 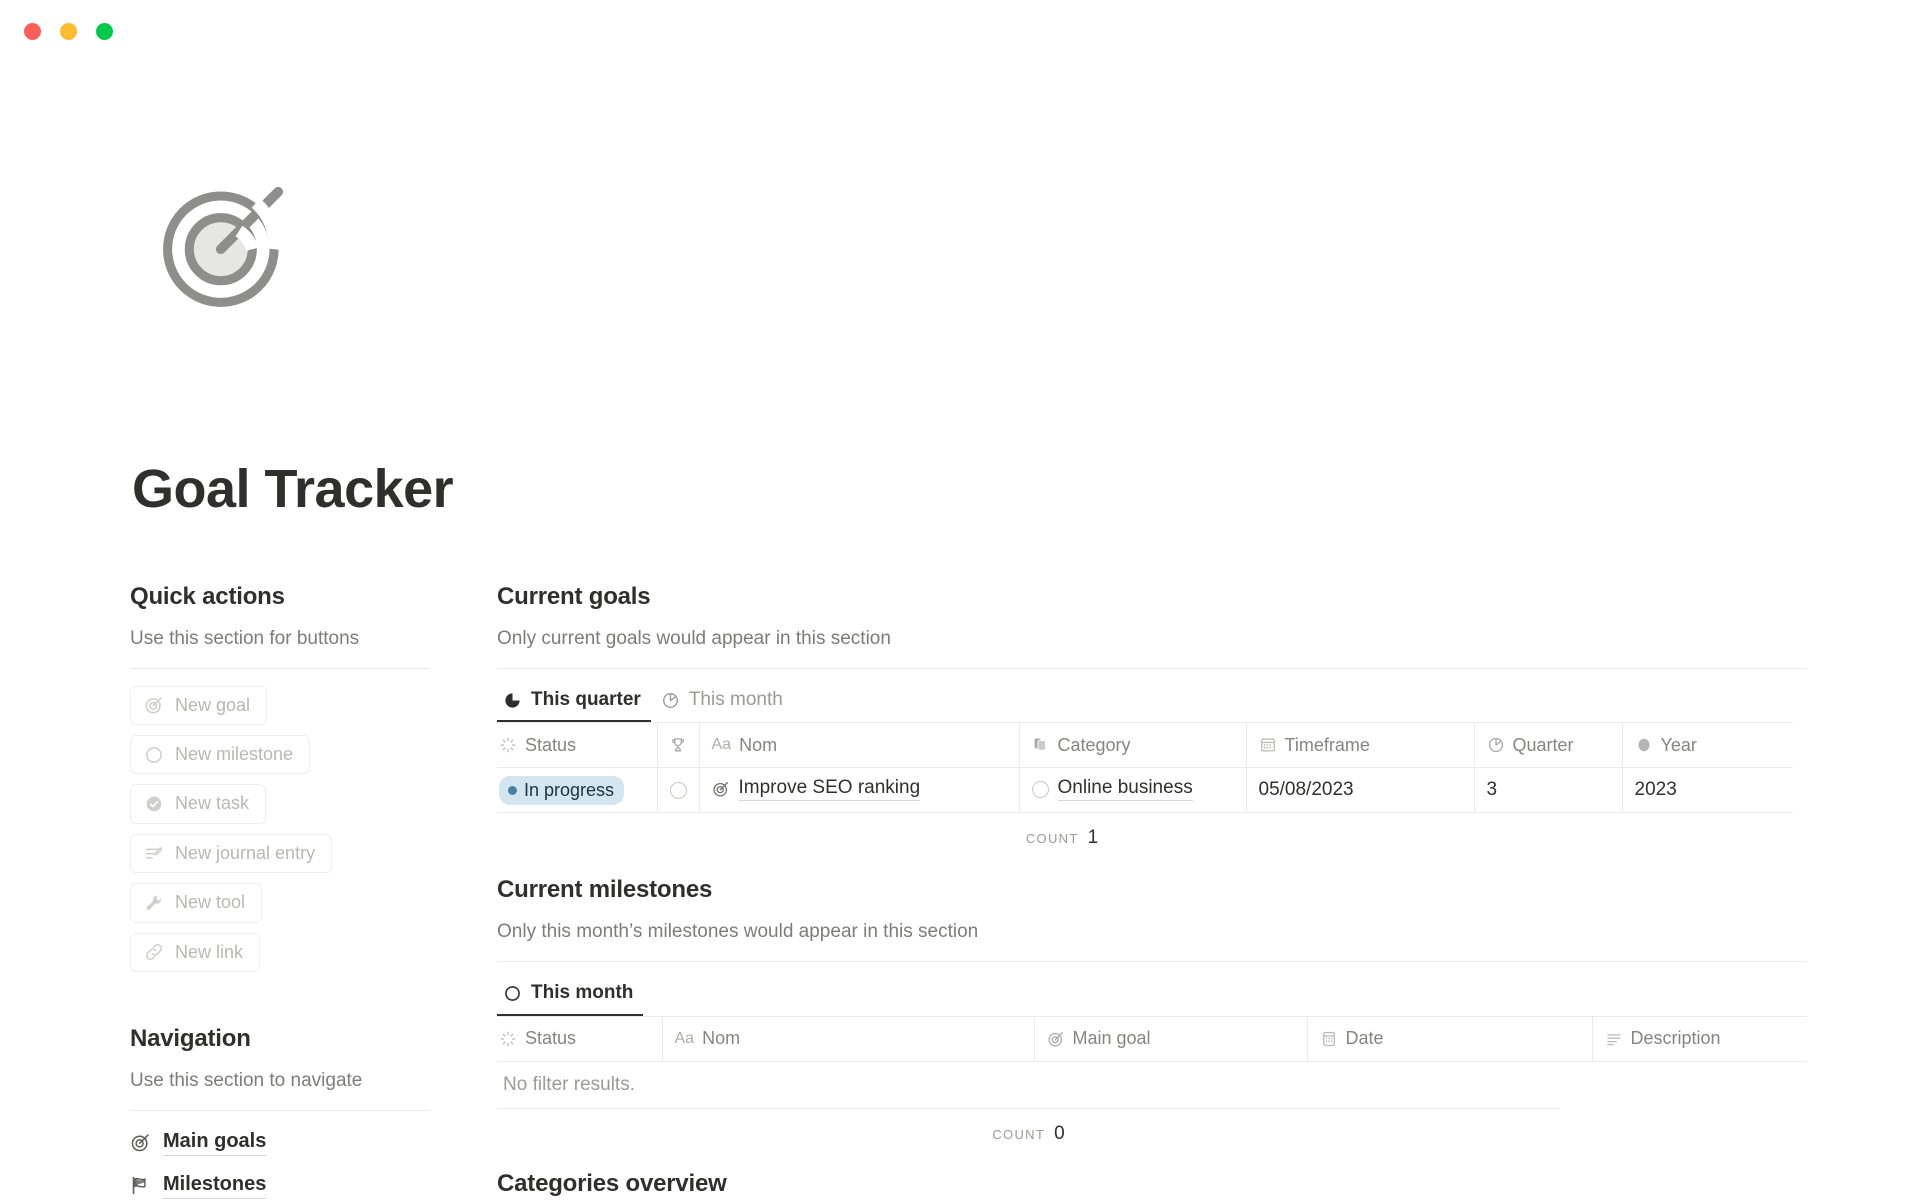 I want to click on new-goal-button: New goal, so click(x=199, y=705).